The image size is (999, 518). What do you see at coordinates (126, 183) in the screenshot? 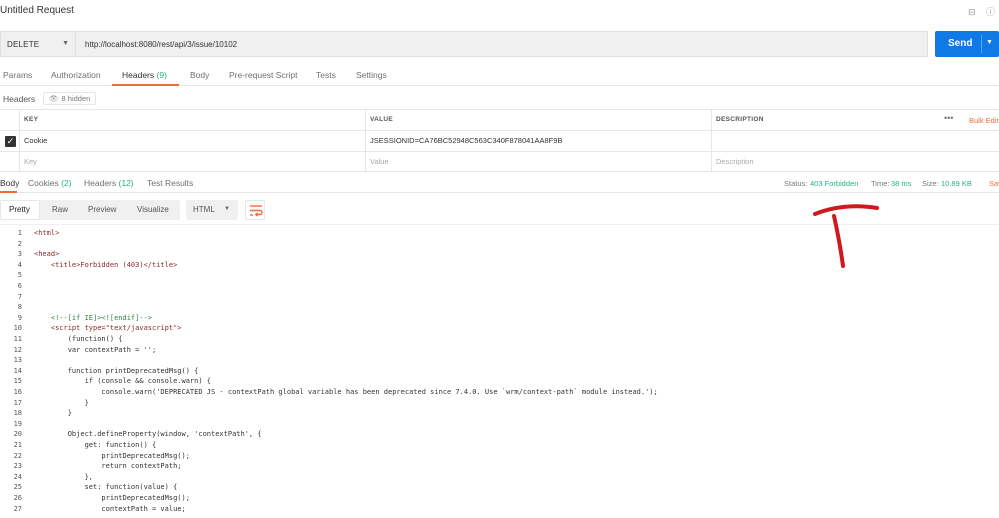
I see `response-headers-count: (12)` at bounding box center [126, 183].